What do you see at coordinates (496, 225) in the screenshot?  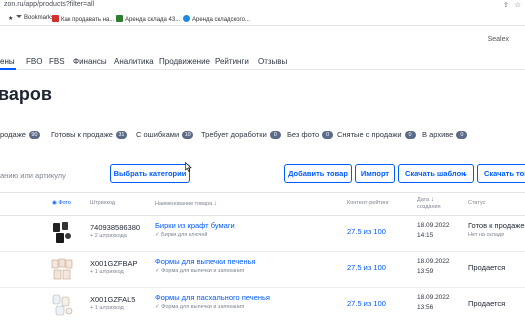 I see `status-text: Готов к продаже` at bounding box center [496, 225].